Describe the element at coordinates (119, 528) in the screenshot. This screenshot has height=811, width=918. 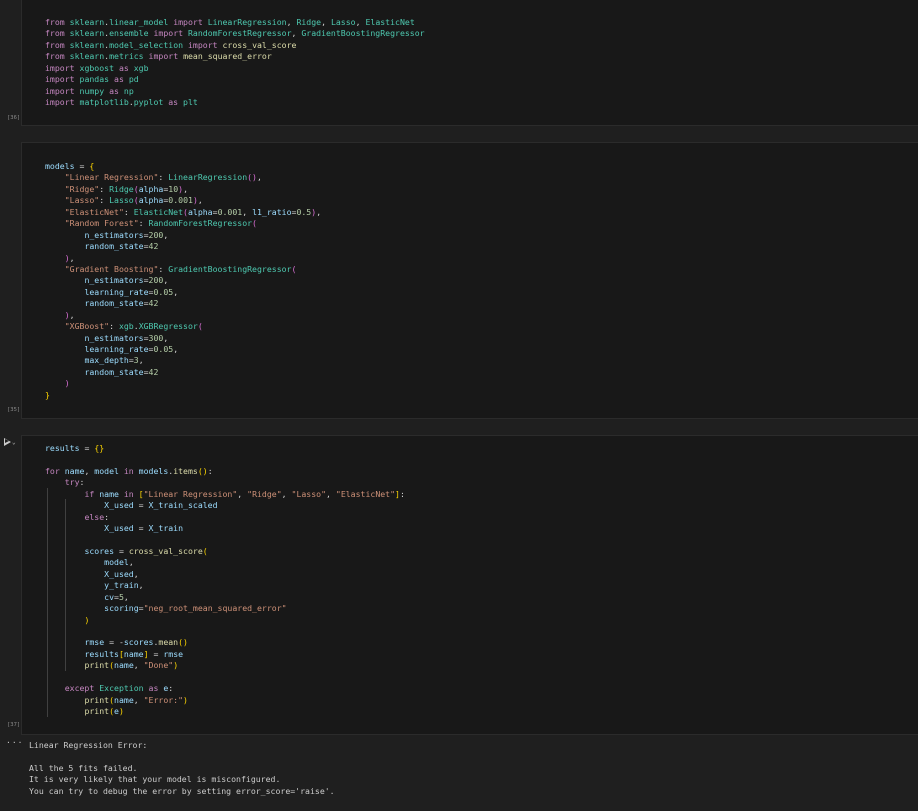
I see `code-token: X_used` at that location.